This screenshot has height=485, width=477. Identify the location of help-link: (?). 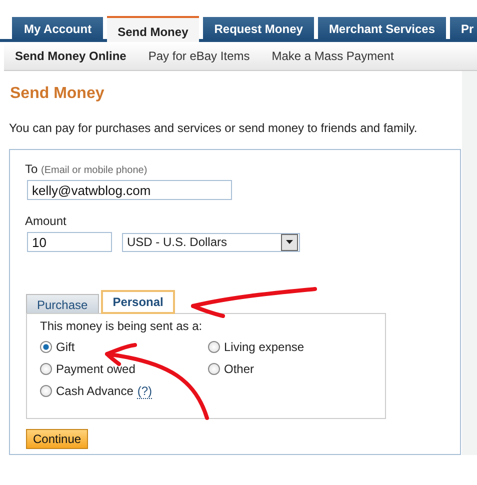
(144, 391).